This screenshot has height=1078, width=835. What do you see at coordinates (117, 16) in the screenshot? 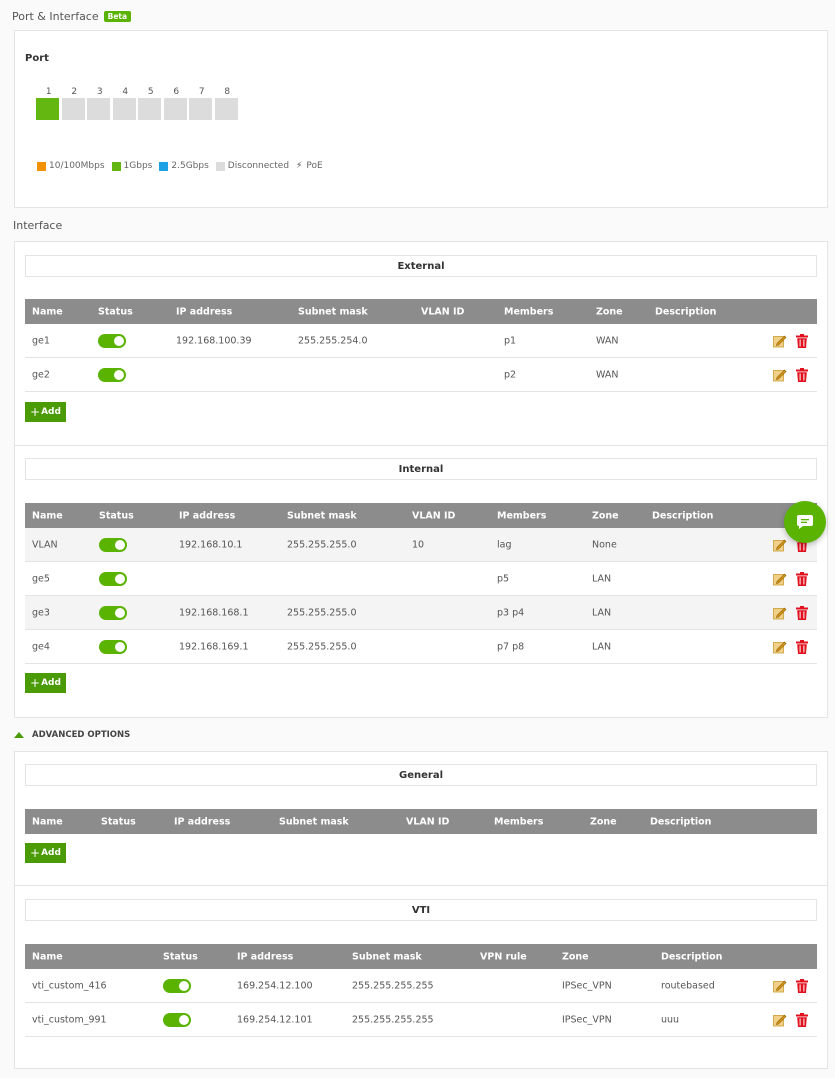
I see `beta-badge: Beta` at bounding box center [117, 16].